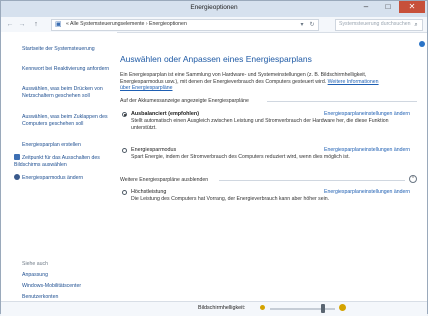  What do you see at coordinates (124, 114) in the screenshot?
I see `plan-balanced-radio` at bounding box center [124, 114].